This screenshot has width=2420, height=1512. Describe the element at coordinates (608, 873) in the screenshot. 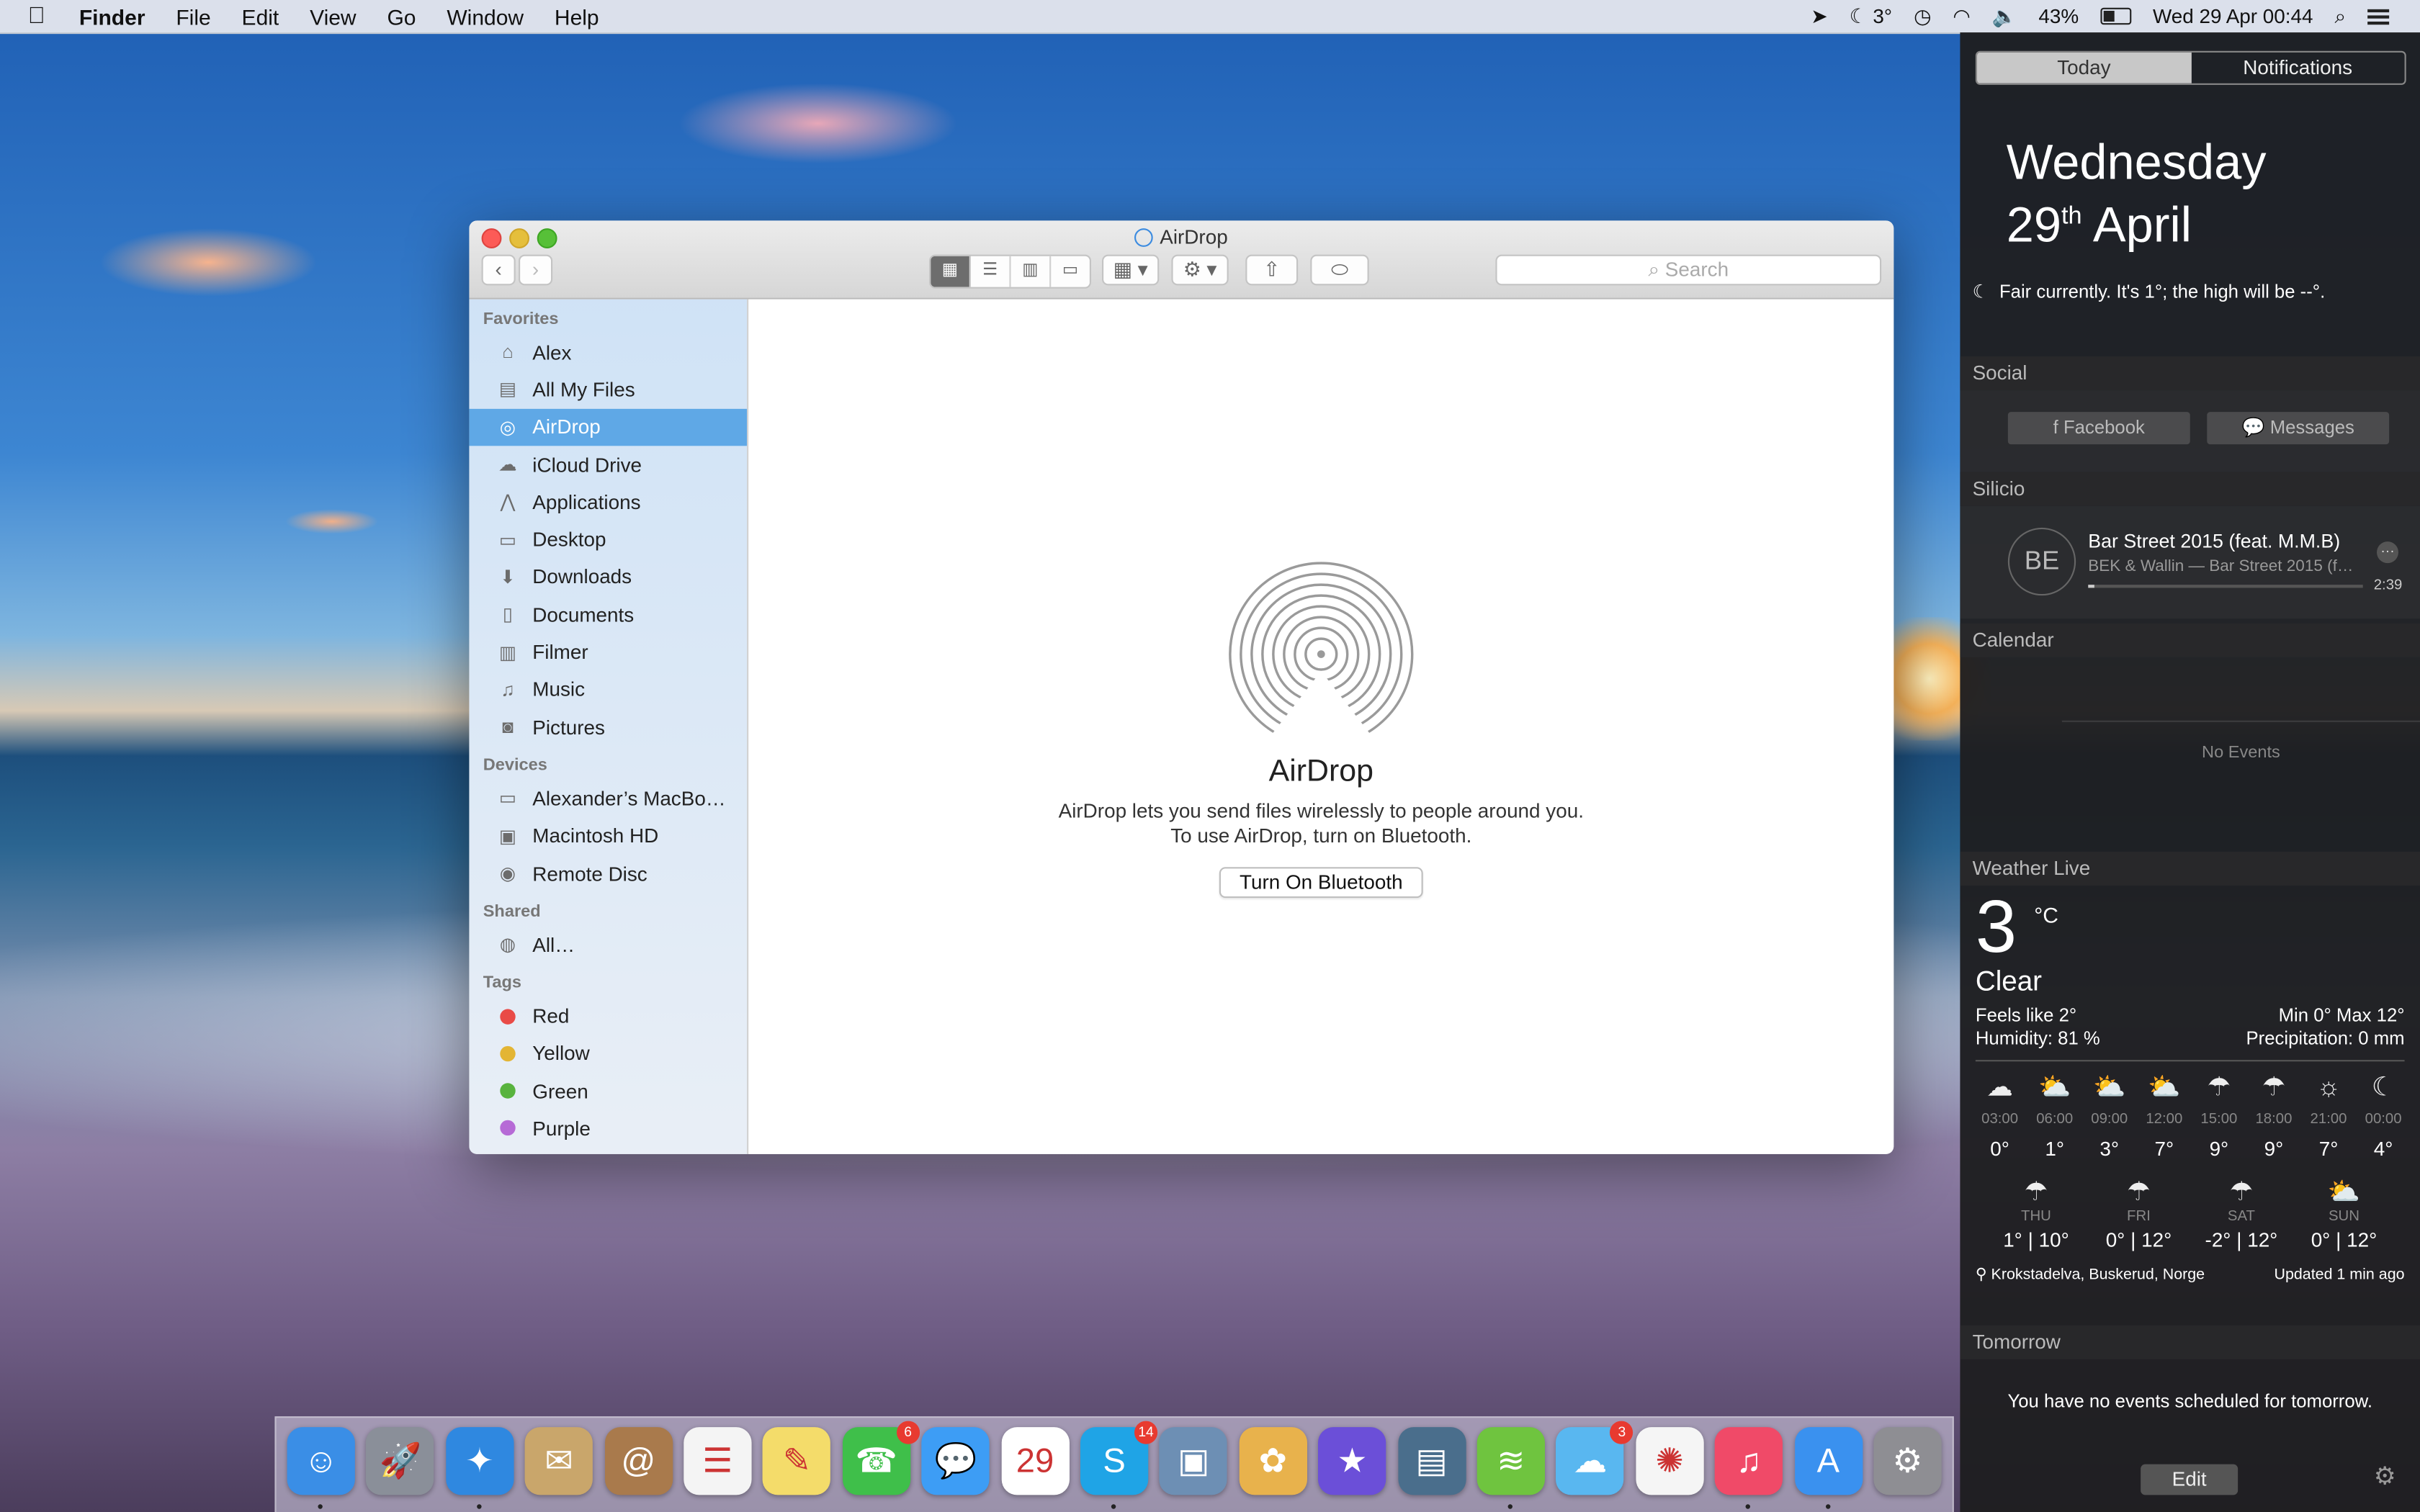

I see `sidebar-item-remote-disc: ◉ Remote Disc` at that location.